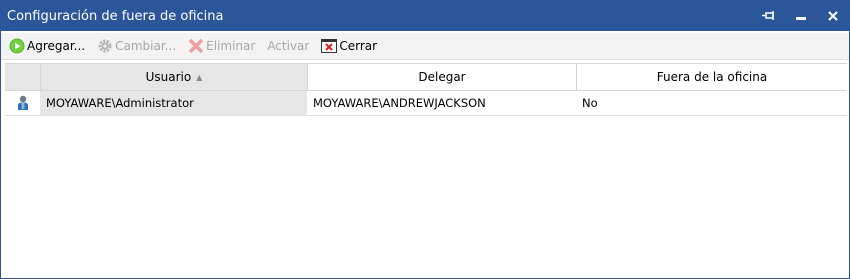 The width and height of the screenshot is (850, 279). Describe the element at coordinates (22, 103) in the screenshot. I see `user-icon` at that location.